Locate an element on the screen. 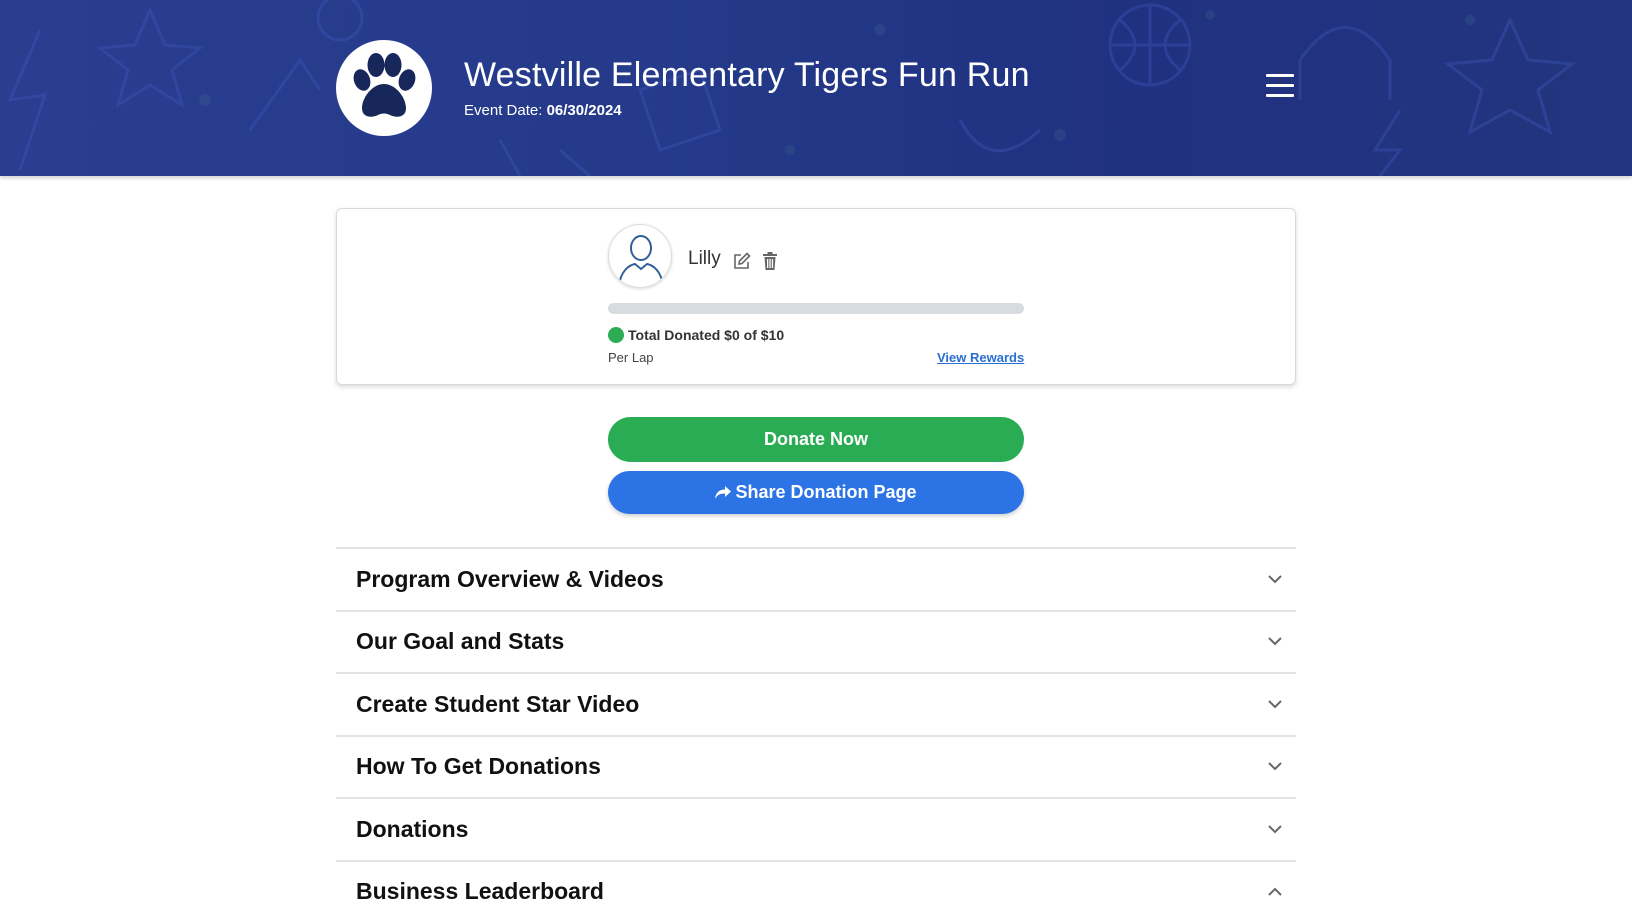 The height and width of the screenshot is (922, 1632). donate-now-label: Donate Now is located at coordinates (816, 439).